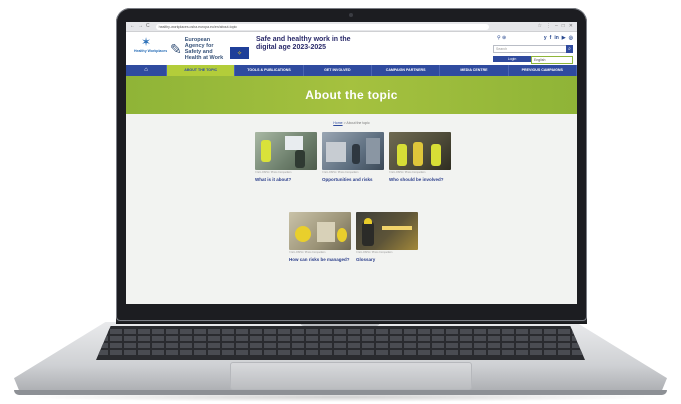  Describe the element at coordinates (146, 70) in the screenshot. I see `home-icon: ⌂` at that location.